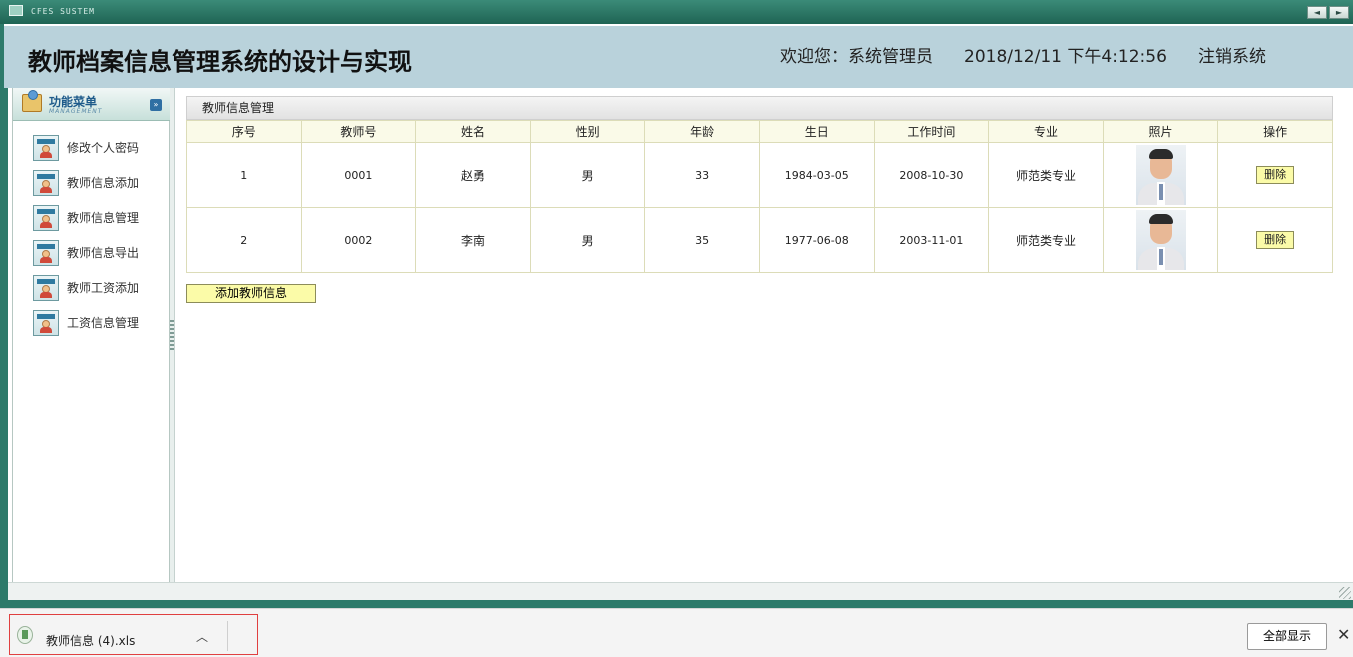  I want to click on column-header: 生日, so click(816, 131).